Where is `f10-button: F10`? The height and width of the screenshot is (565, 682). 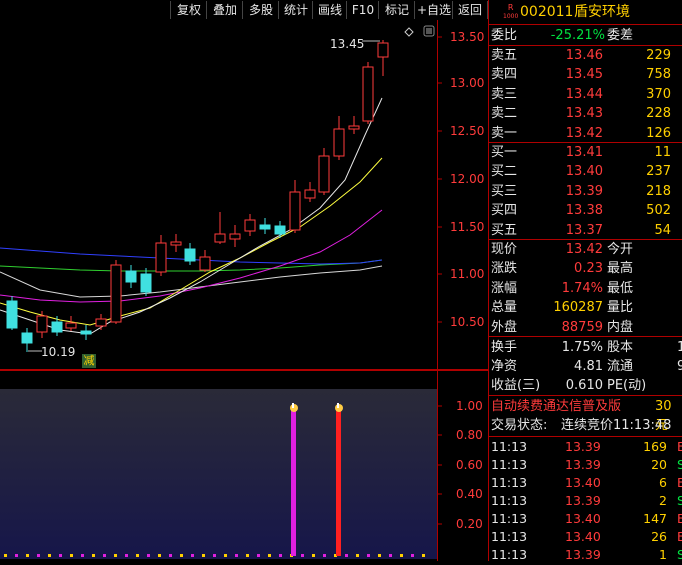
f10-button: F10 is located at coordinates (362, 10).